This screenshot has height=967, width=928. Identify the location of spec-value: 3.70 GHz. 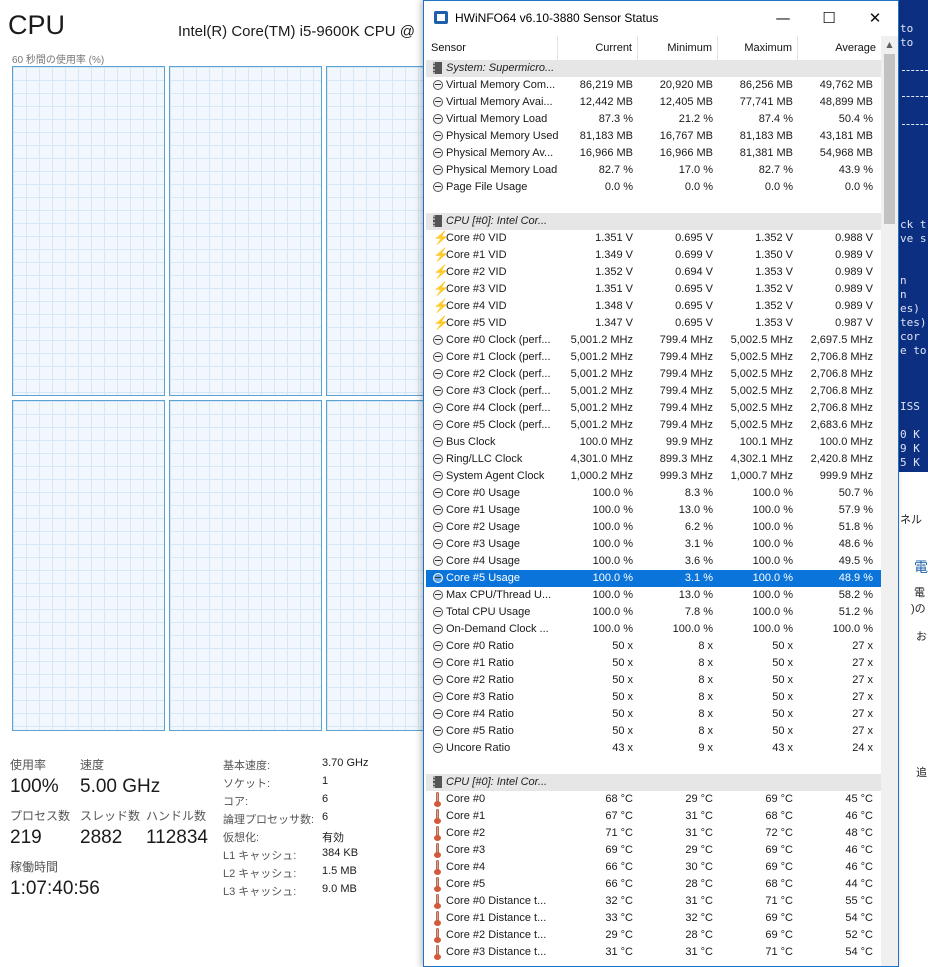
(345, 763).